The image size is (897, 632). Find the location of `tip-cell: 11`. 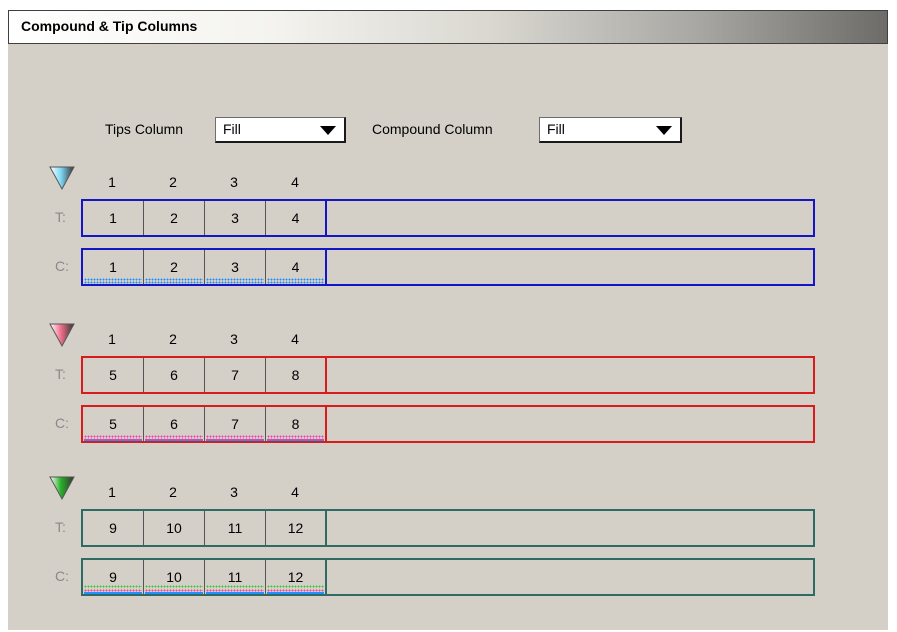

tip-cell: 11 is located at coordinates (235, 528).